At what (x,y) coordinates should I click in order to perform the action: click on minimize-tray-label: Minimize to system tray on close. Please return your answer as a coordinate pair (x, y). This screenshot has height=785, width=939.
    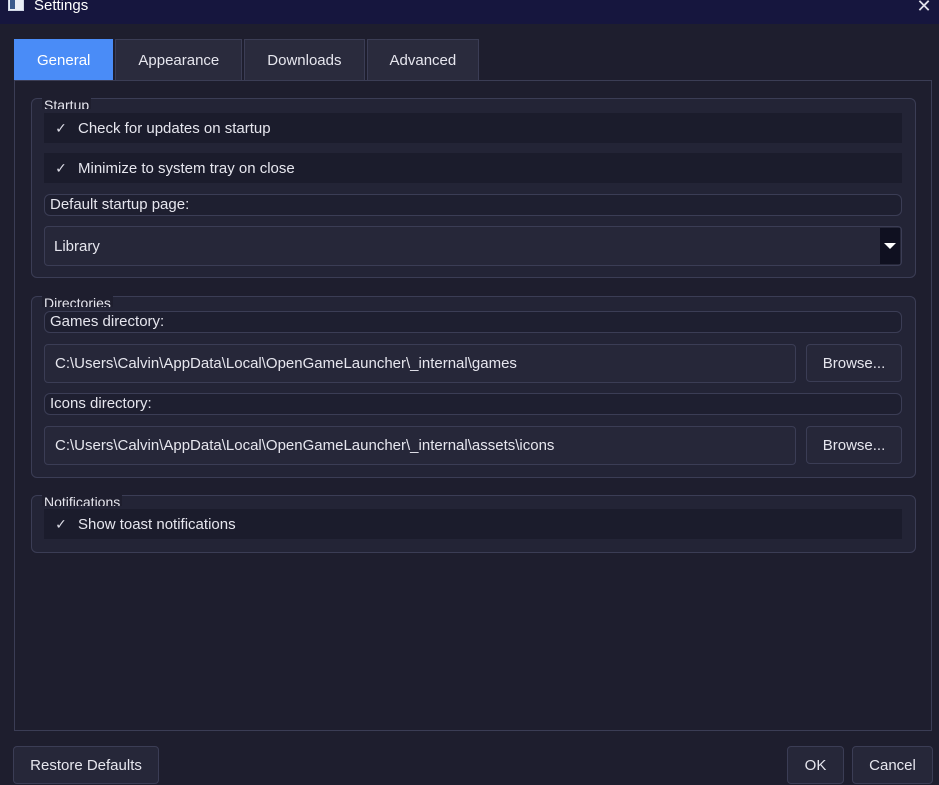
    Looking at the image, I should click on (186, 168).